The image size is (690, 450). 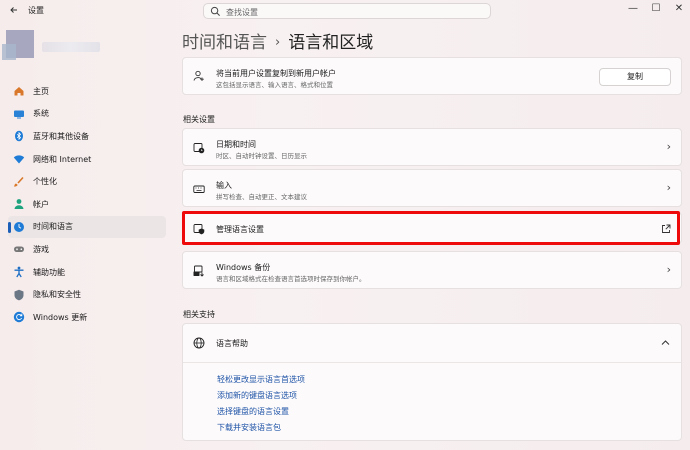 I want to click on sidebar-item-system: 系统, so click(x=87, y=114).